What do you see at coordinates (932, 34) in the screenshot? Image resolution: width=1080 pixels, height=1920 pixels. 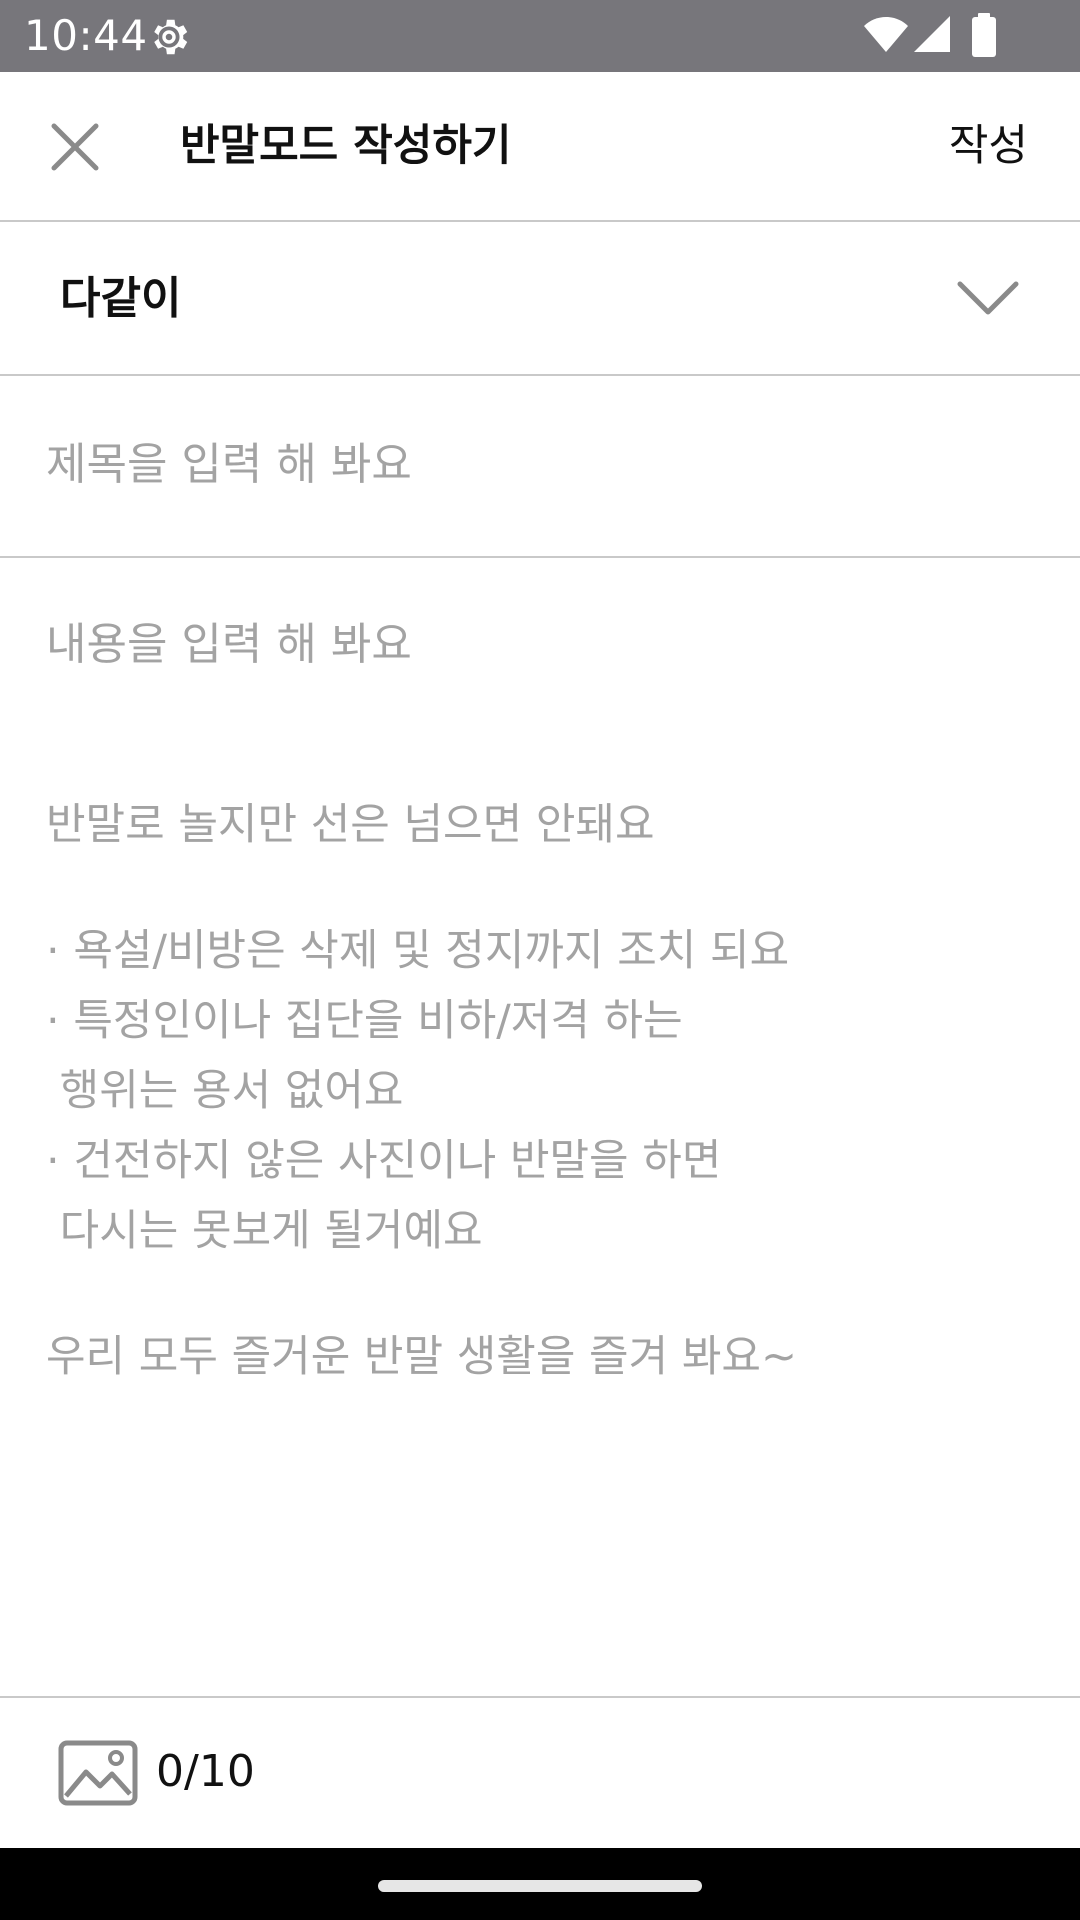 I see `signal-icon` at bounding box center [932, 34].